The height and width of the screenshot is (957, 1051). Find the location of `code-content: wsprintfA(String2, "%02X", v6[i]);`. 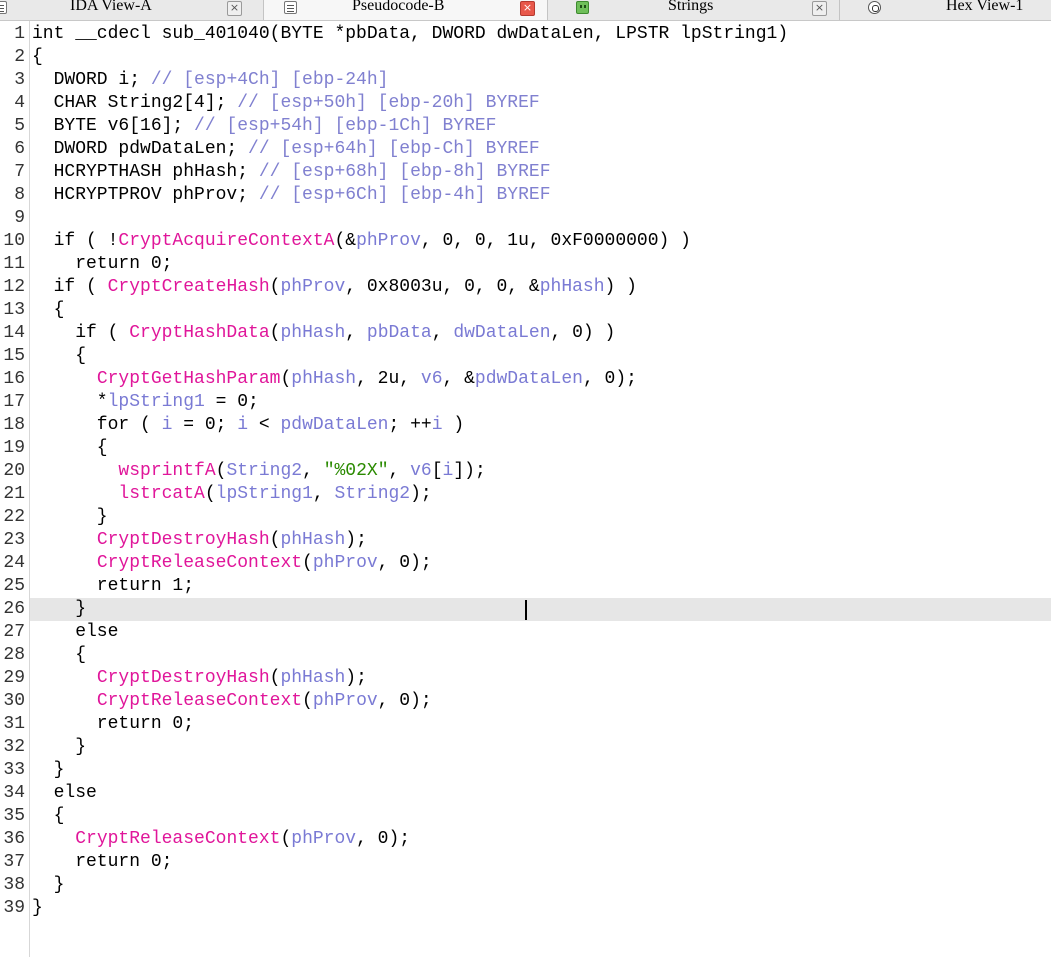

code-content: wsprintfA(String2, "%02X", v6[i]); is located at coordinates (258, 471).